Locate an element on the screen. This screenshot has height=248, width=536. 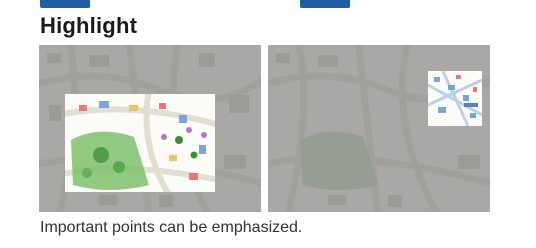
section-title: Highlight is located at coordinates (89, 25).